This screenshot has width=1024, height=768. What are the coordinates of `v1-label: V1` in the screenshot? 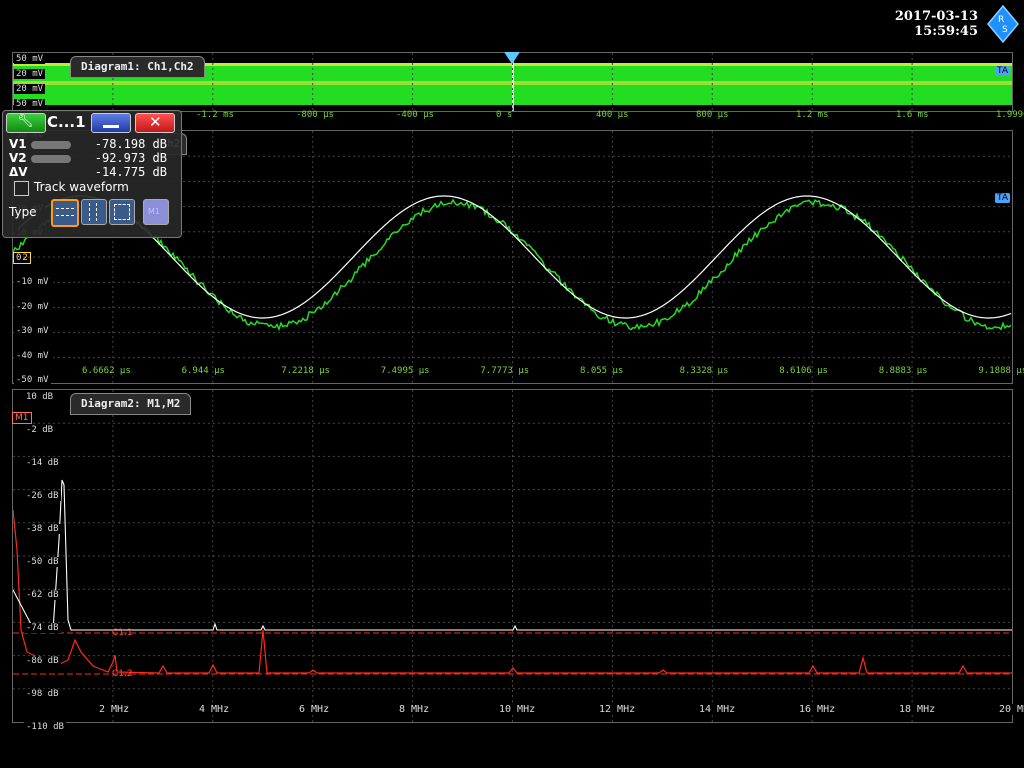 It's located at (18, 144).